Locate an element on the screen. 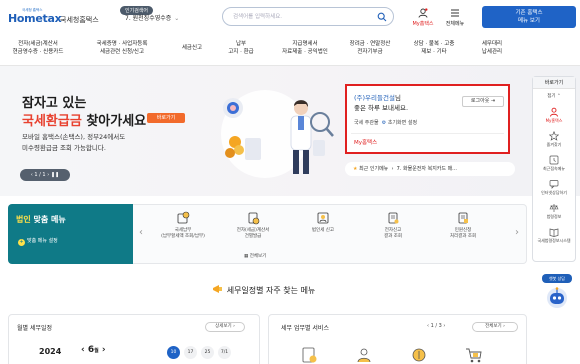  monthly-schedule-title: 월별 세무일정 is located at coordinates (35, 328).